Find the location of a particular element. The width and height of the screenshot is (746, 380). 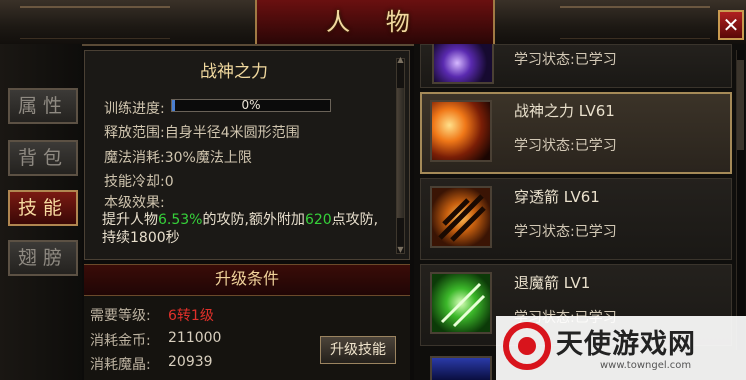

skill-icon-war-god-power is located at coordinates (461, 131).